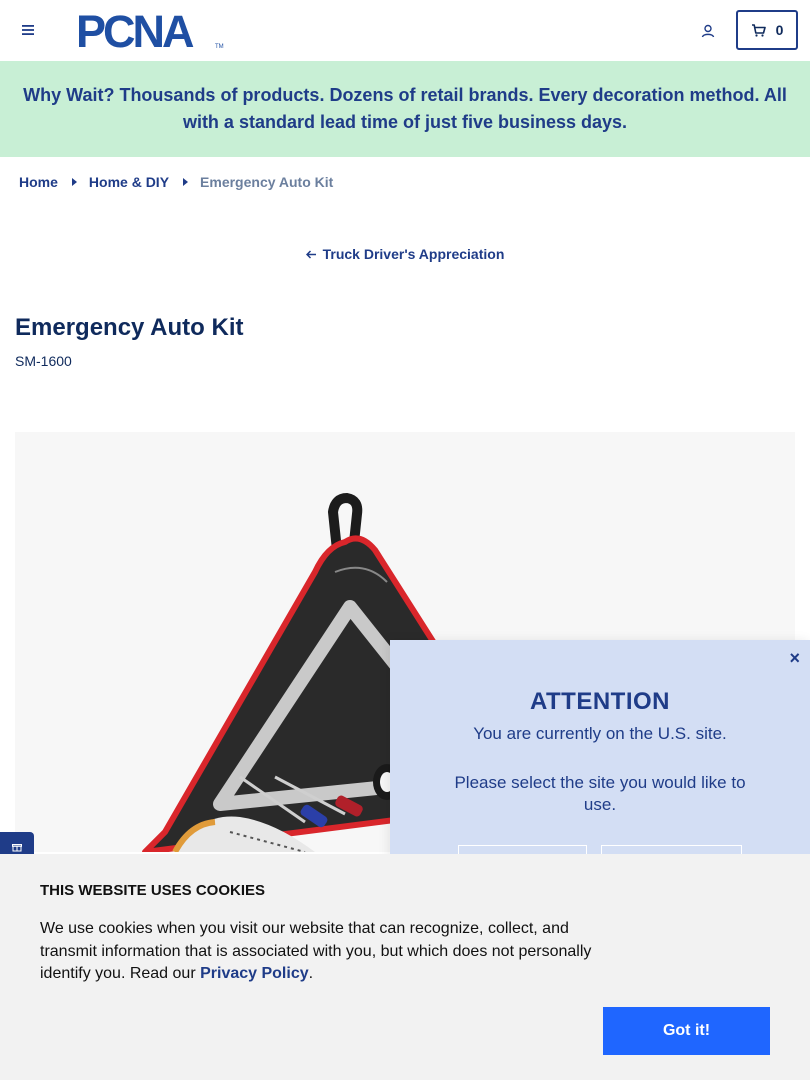 The width and height of the screenshot is (810, 1080). I want to click on back-to-collection-link: Truck Driver's Appreciation, so click(405, 254).